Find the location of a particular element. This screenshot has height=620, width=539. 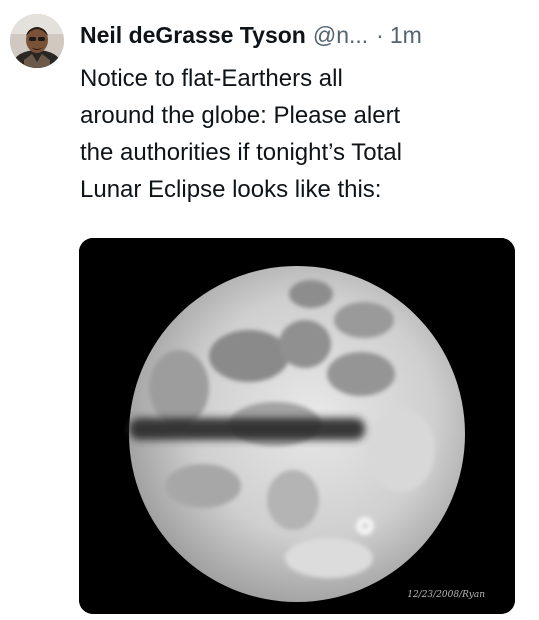

profile-avatar-icon is located at coordinates (37, 41).